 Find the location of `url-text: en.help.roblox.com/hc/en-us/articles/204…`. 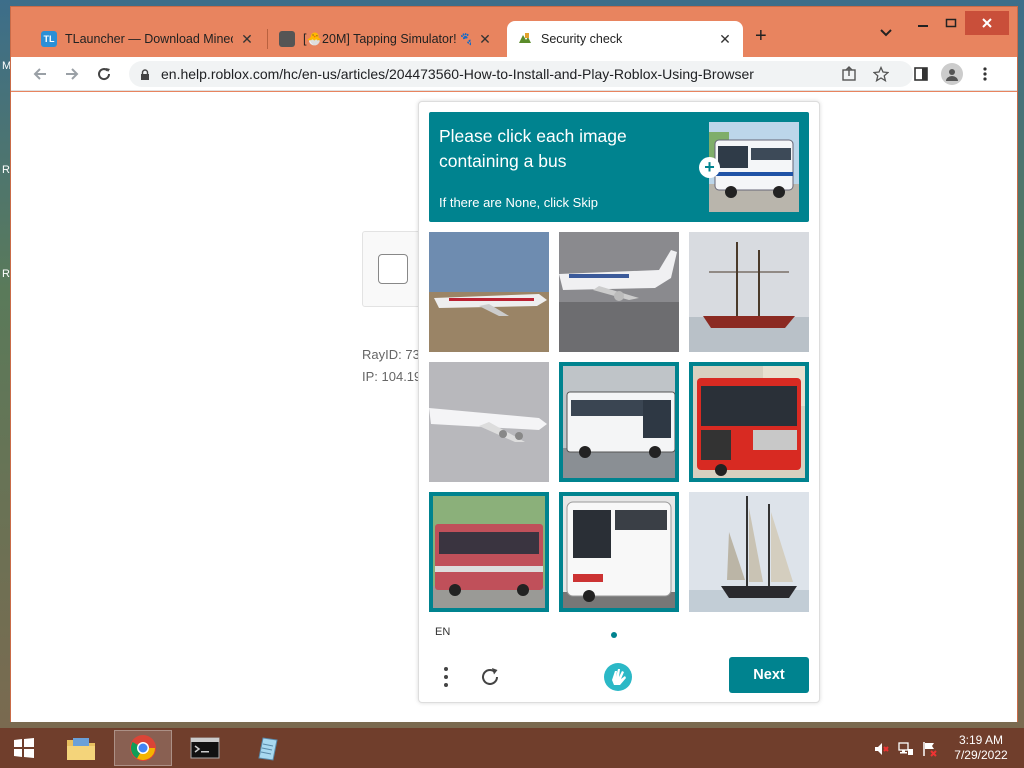

url-text: en.help.roblox.com/hc/en-us/articles/204… is located at coordinates (471, 74).